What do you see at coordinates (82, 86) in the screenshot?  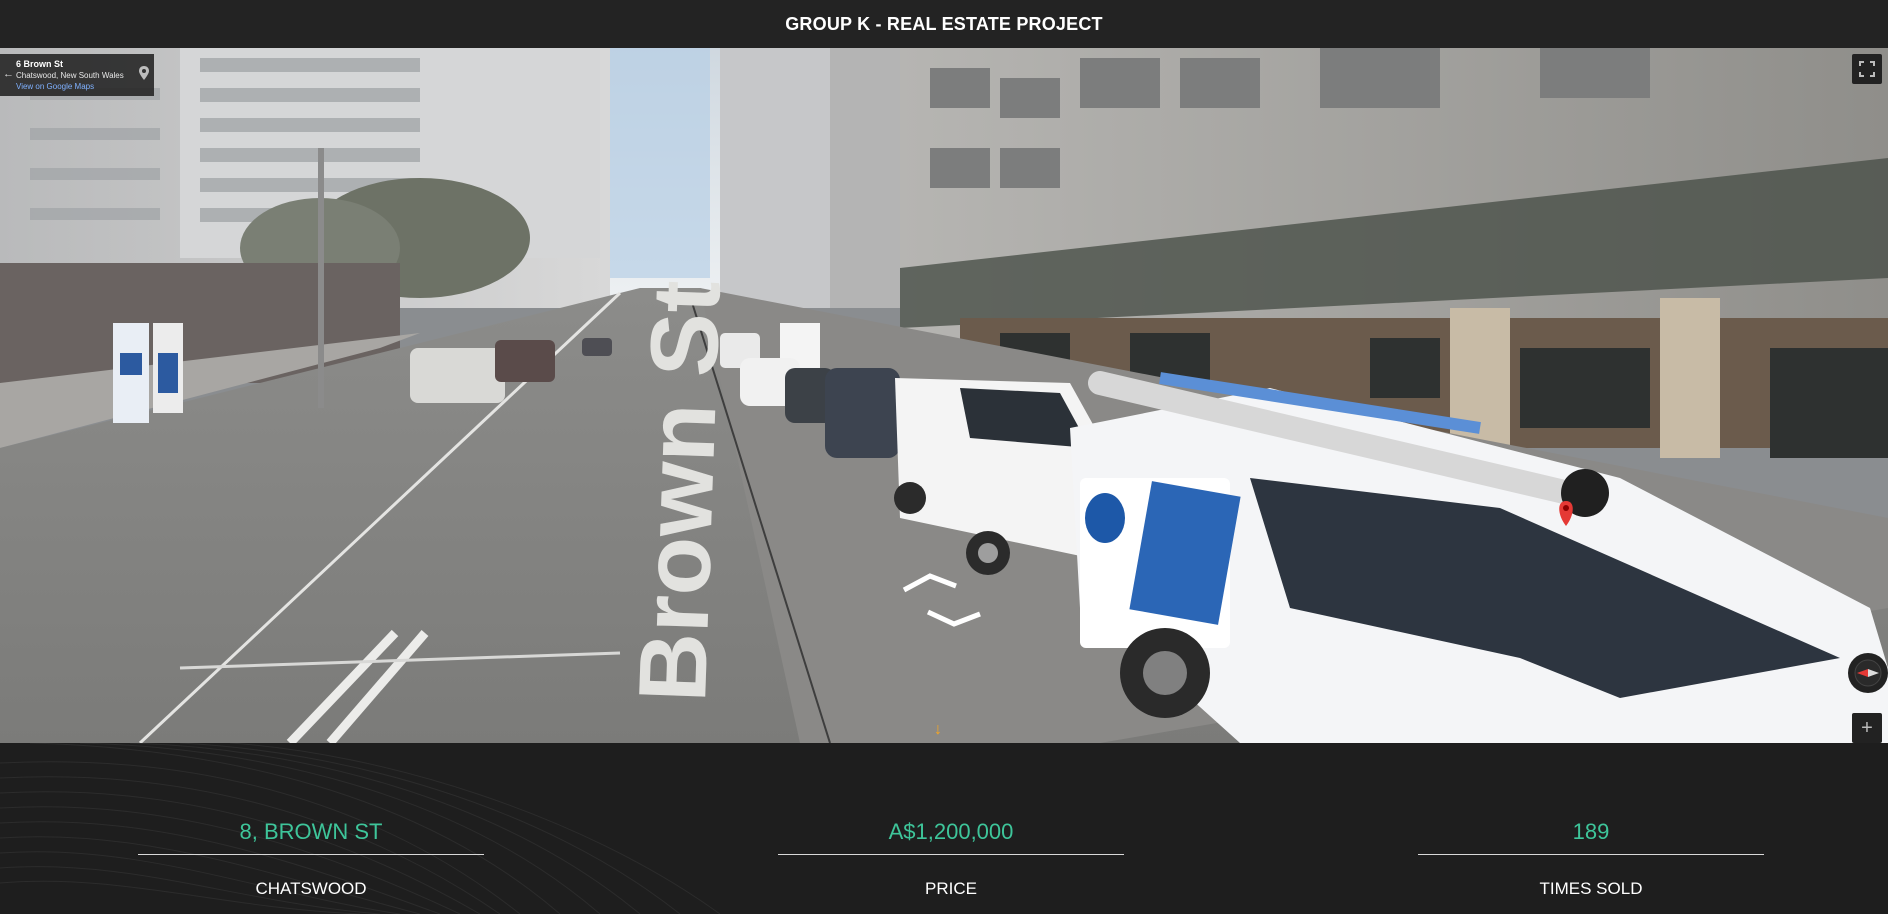 I see `view-on-google-maps-link: View on Google Maps` at bounding box center [82, 86].